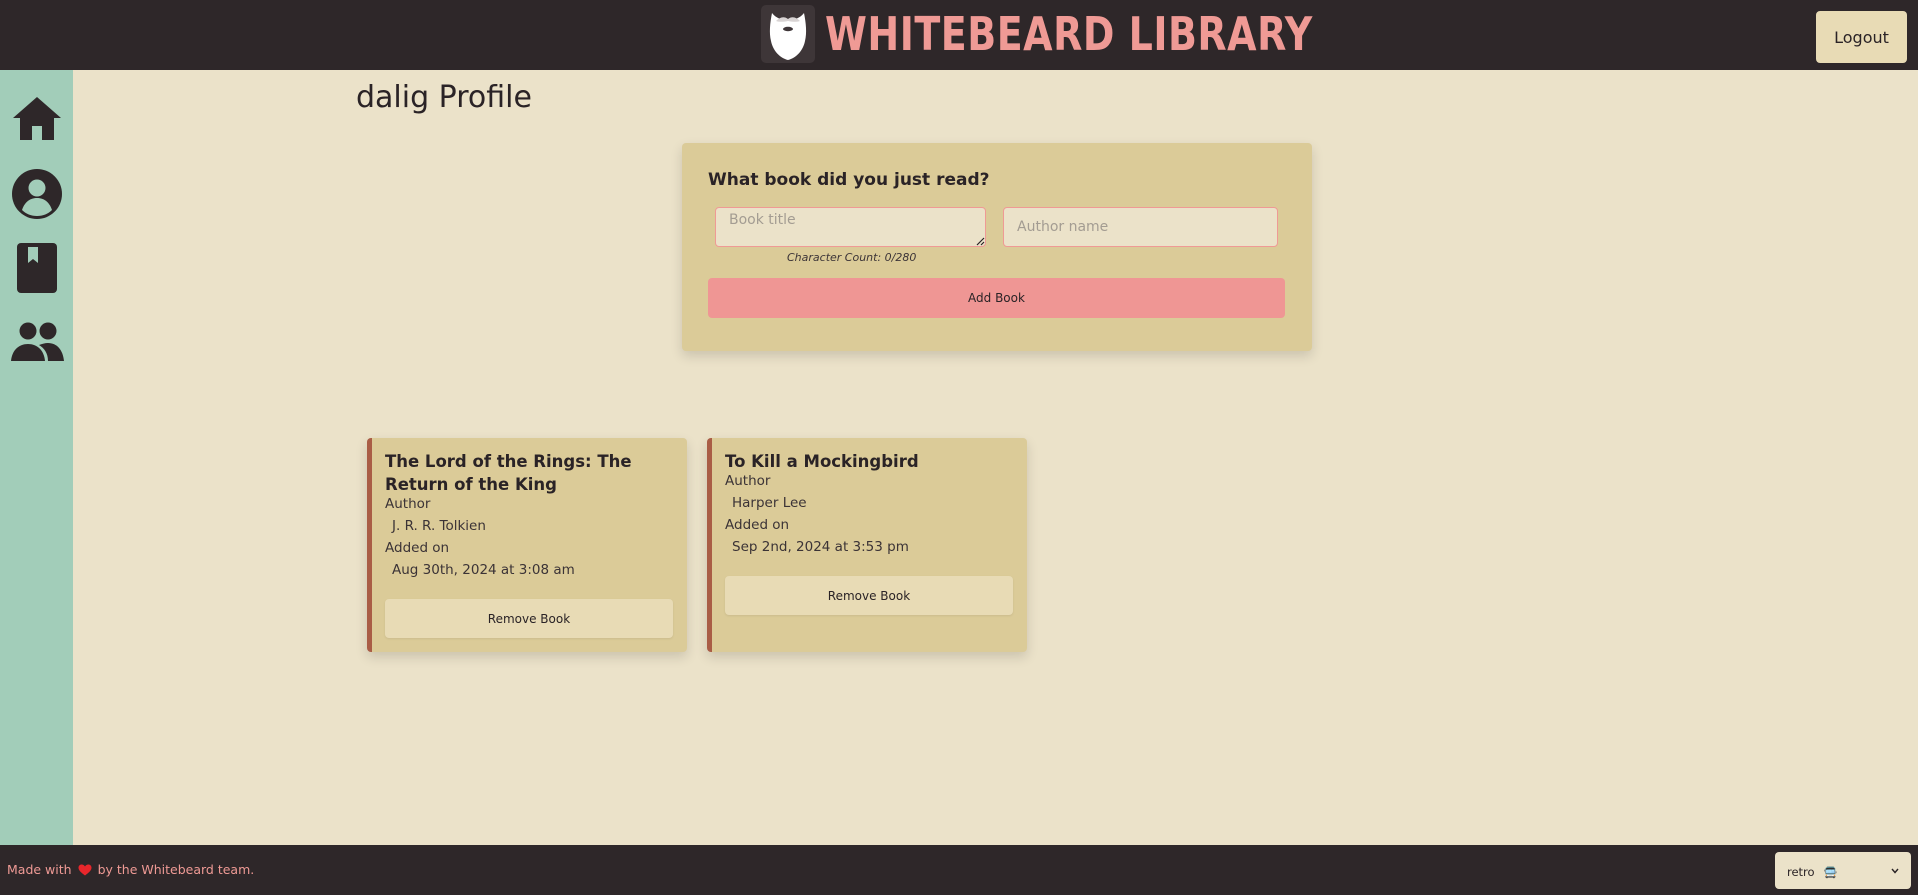  I want to click on sidebar-item-home, so click(37, 118).